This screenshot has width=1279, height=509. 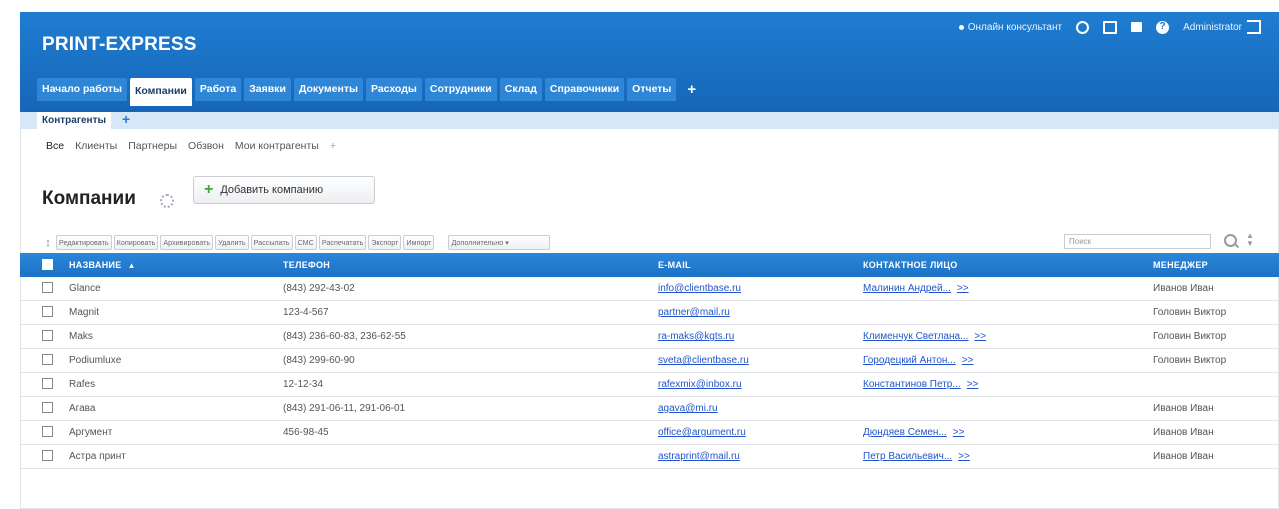 I want to click on toolbar-button-8: Импорт, so click(x=419, y=242).